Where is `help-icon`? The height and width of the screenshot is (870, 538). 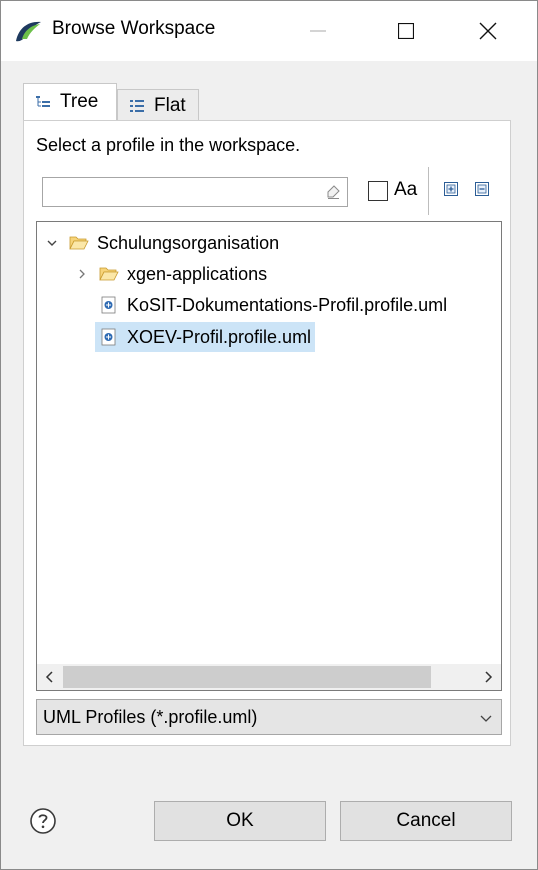
help-icon is located at coordinates (43, 821).